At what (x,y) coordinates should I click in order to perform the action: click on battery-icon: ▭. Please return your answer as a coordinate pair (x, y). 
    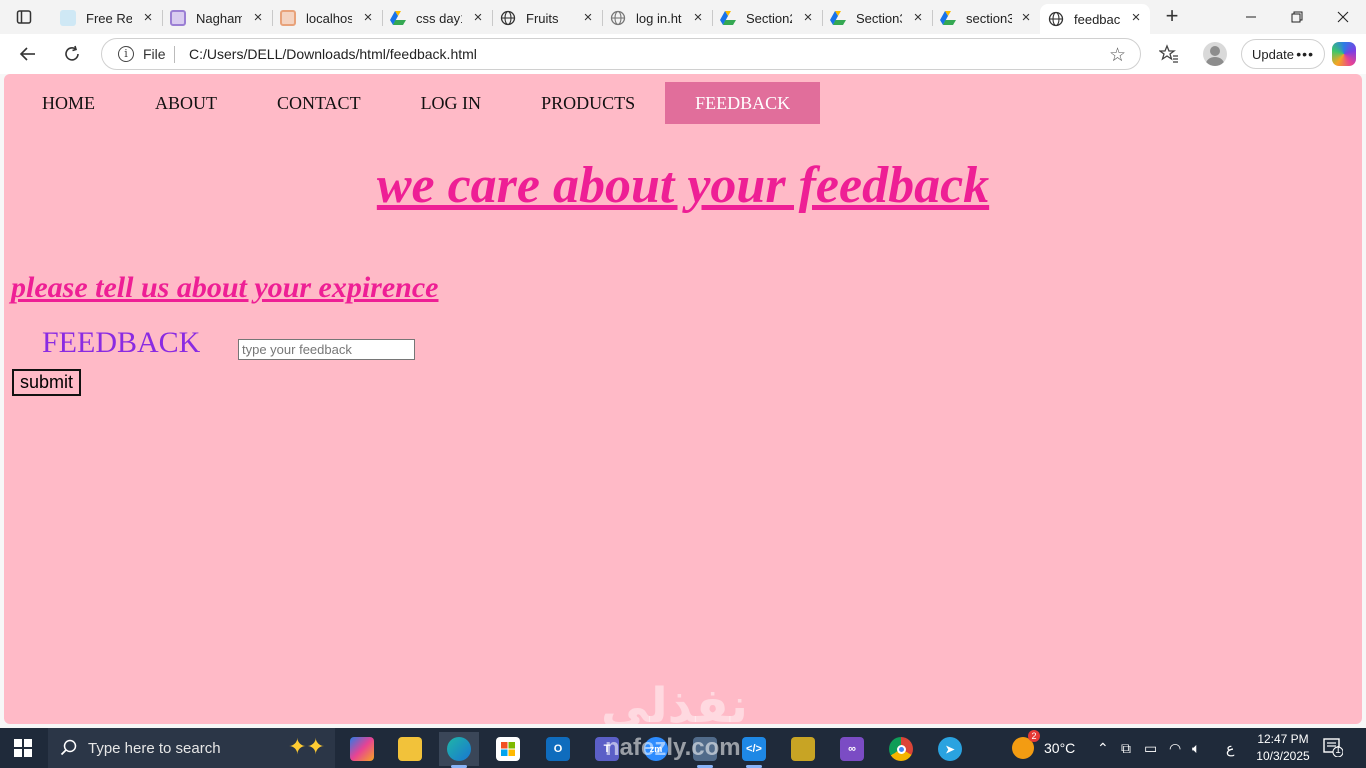
    Looking at the image, I should click on (1151, 747).